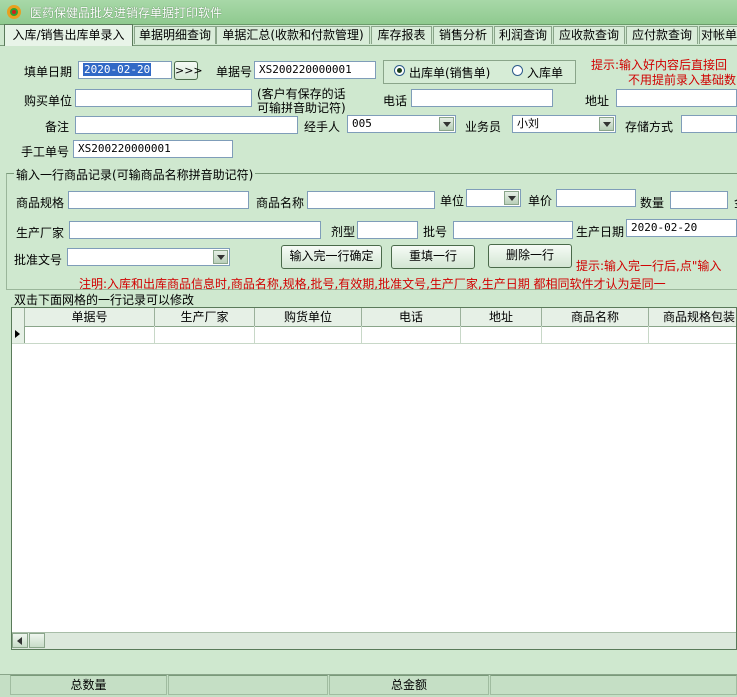 Image resolution: width=737 pixels, height=697 pixels. I want to click on tab-summary: 单据汇总(收款和付款管理), so click(293, 35).